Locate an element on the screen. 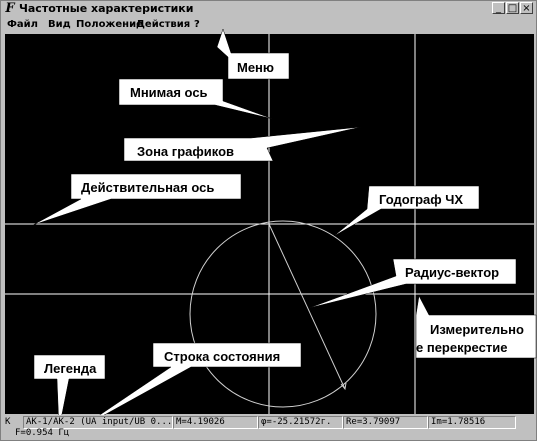 This screenshot has height=442, width=537. callout-plot-zone-label: Зона графиков is located at coordinates (185, 151).